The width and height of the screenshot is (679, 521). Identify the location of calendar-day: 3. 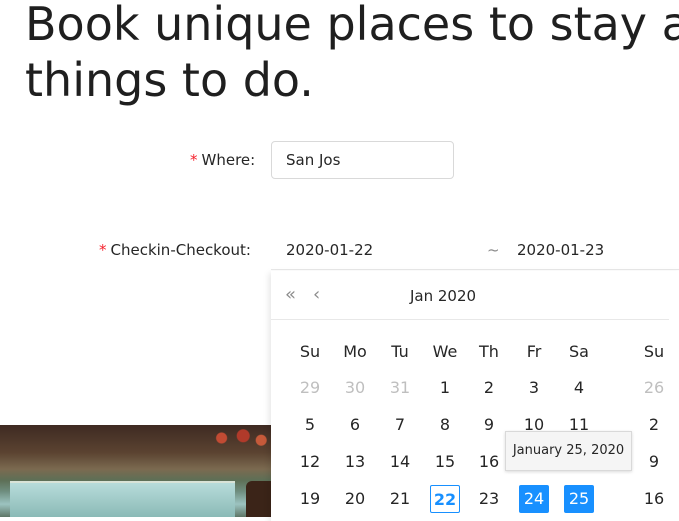
(534, 388).